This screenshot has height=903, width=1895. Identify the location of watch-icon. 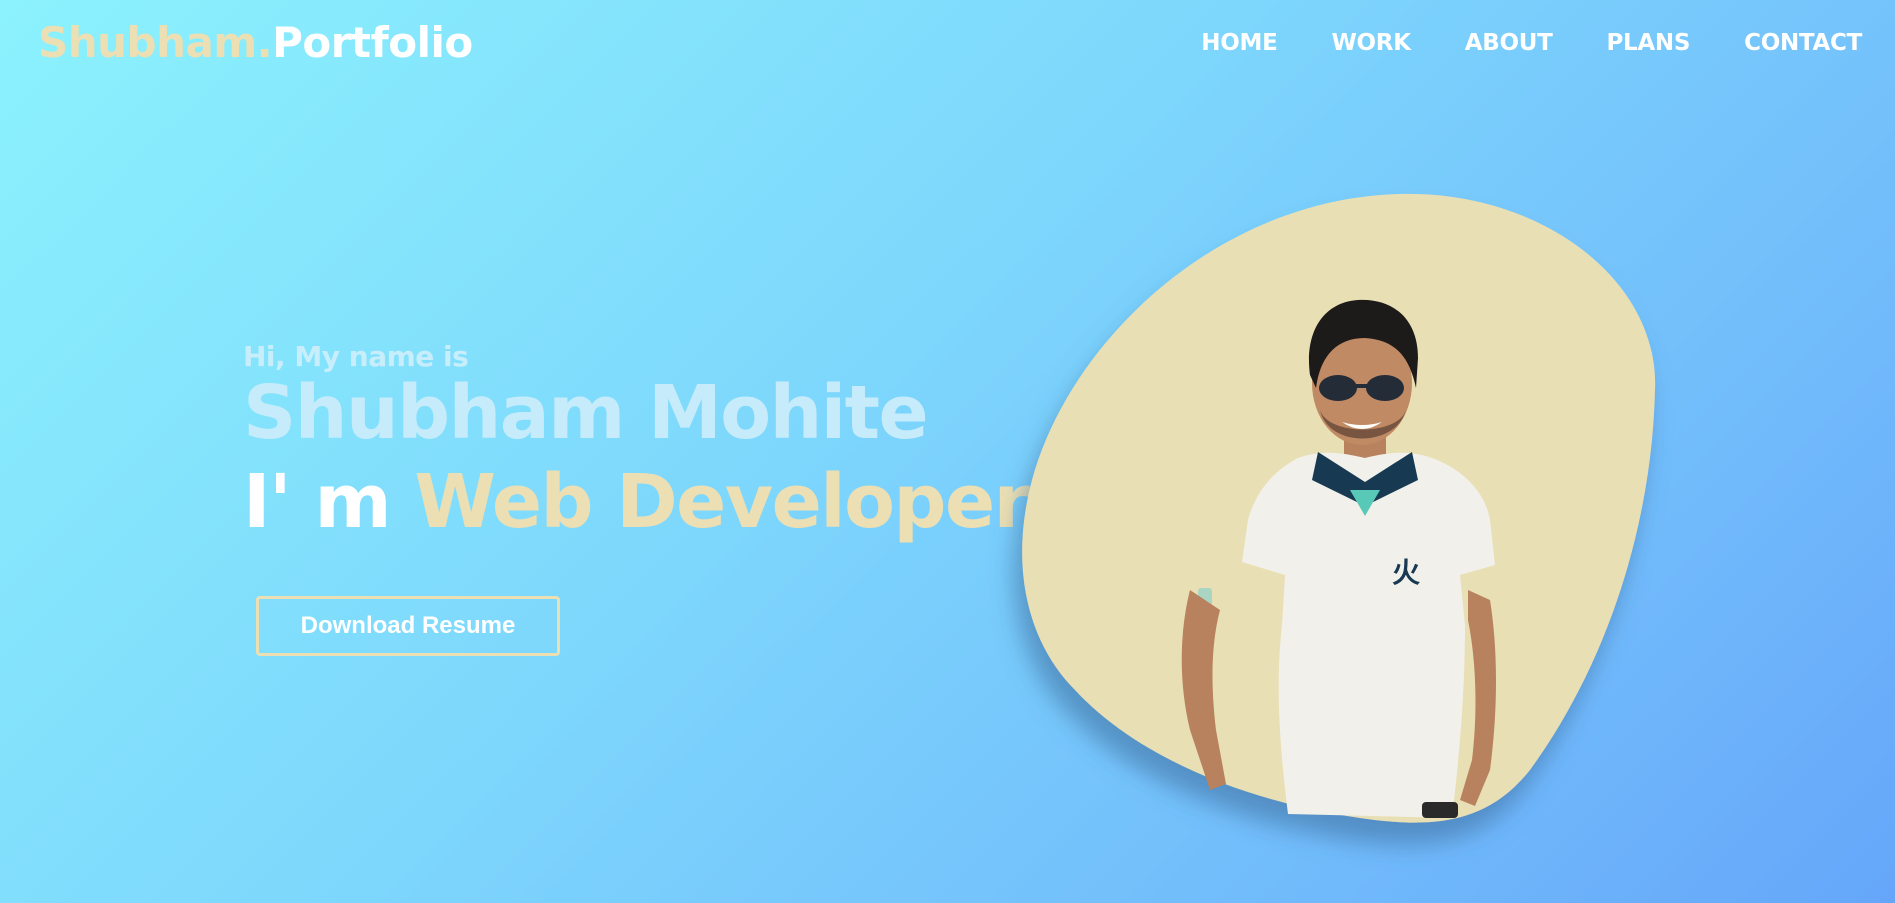
(1440, 810).